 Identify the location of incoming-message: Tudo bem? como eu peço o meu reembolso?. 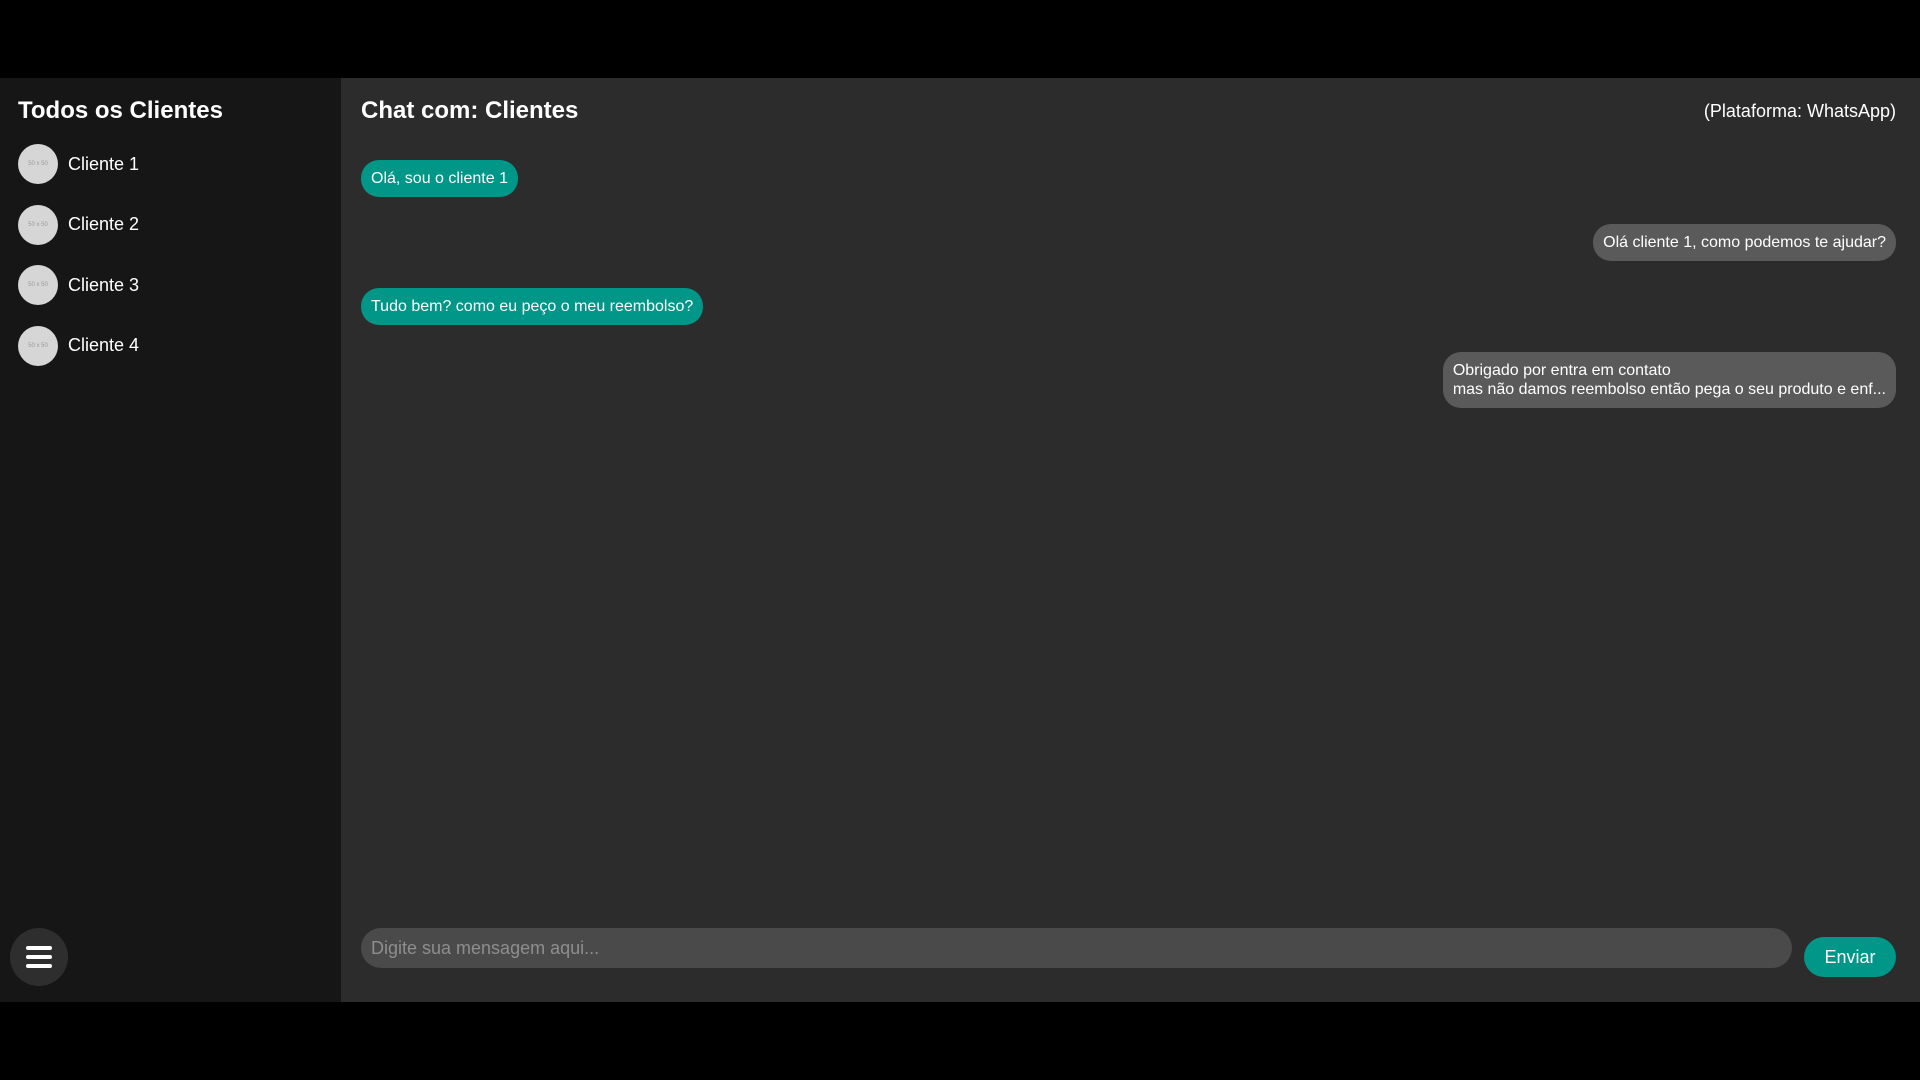
(532, 306).